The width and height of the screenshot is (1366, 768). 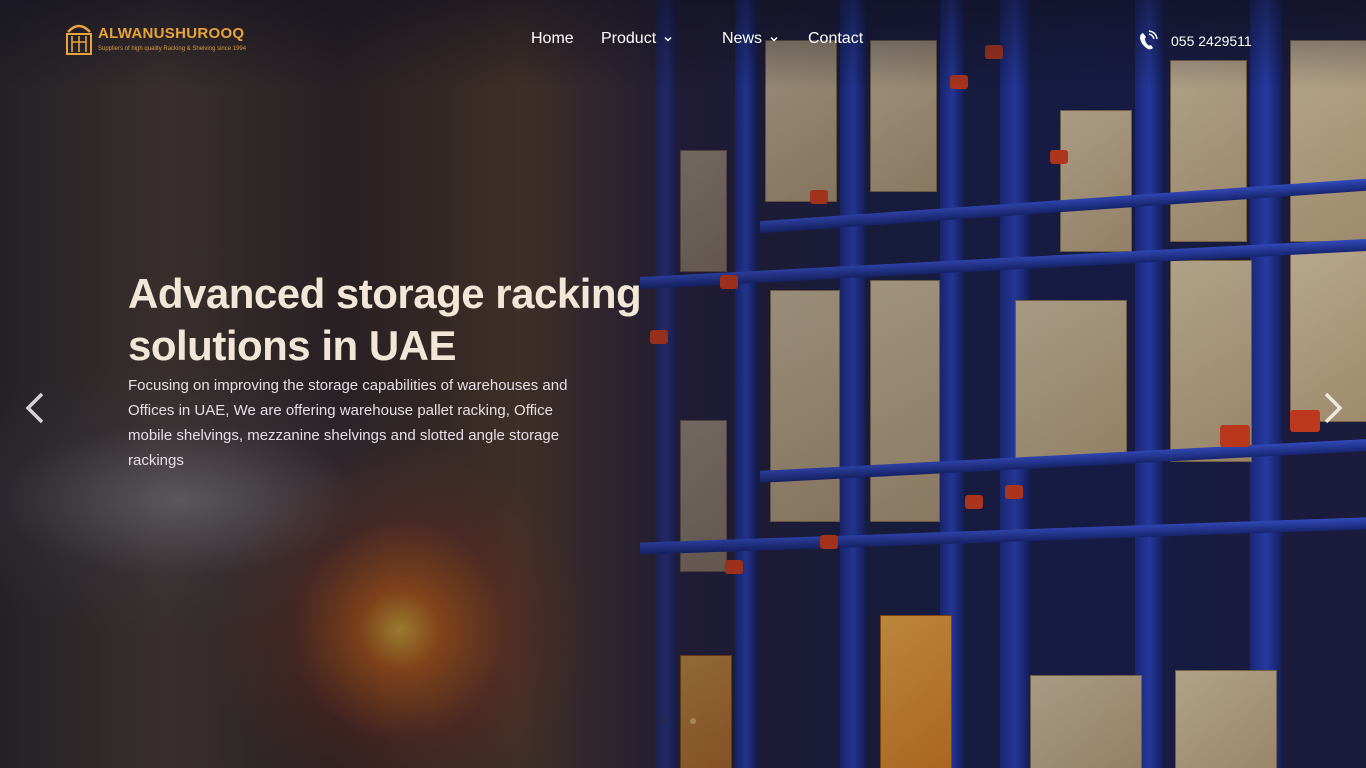 I want to click on nav-item-home: Home, so click(x=552, y=39).